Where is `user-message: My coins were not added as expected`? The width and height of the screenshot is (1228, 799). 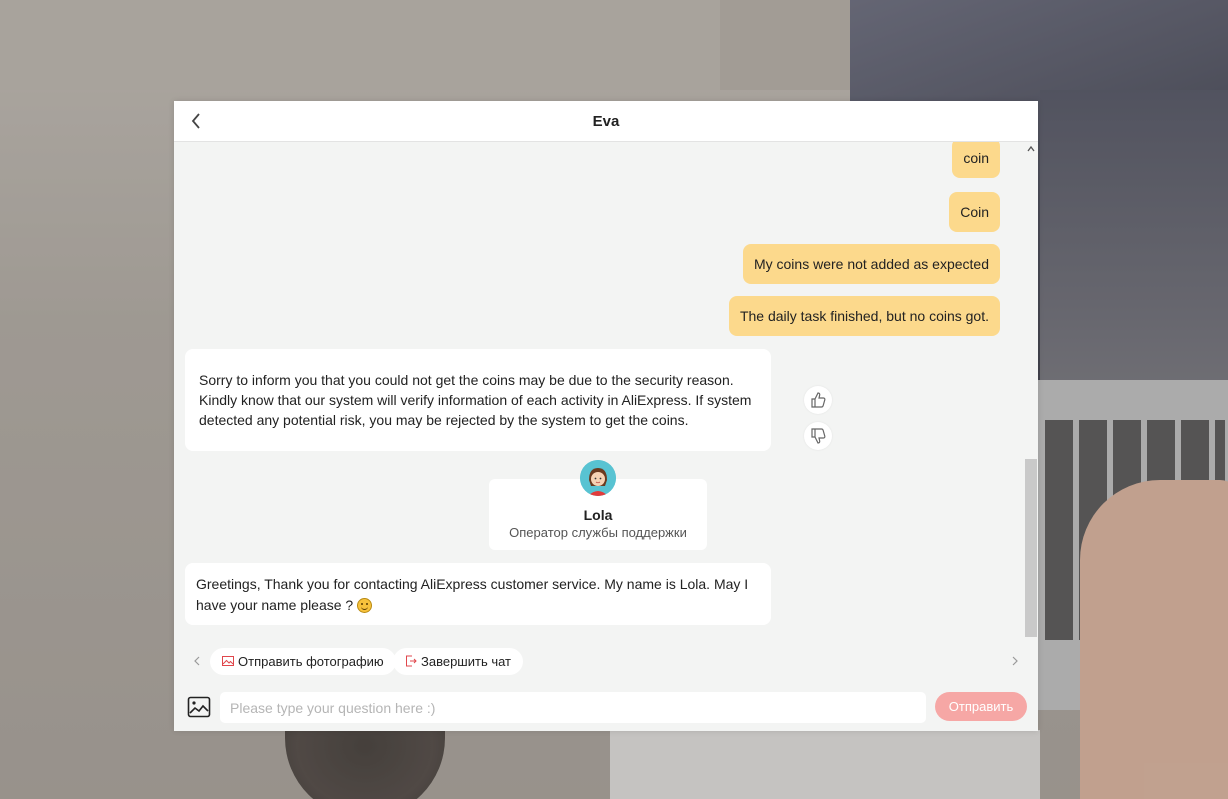
user-message: My coins were not added as expected is located at coordinates (871, 264).